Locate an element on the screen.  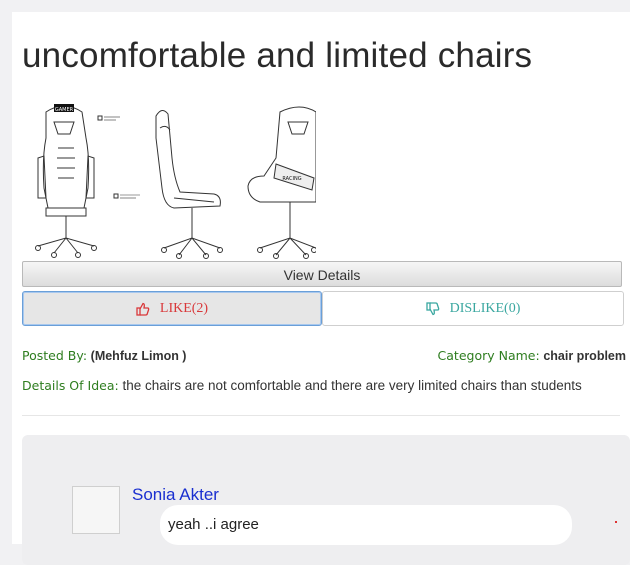
category-value: chair problem is located at coordinates (584, 356).